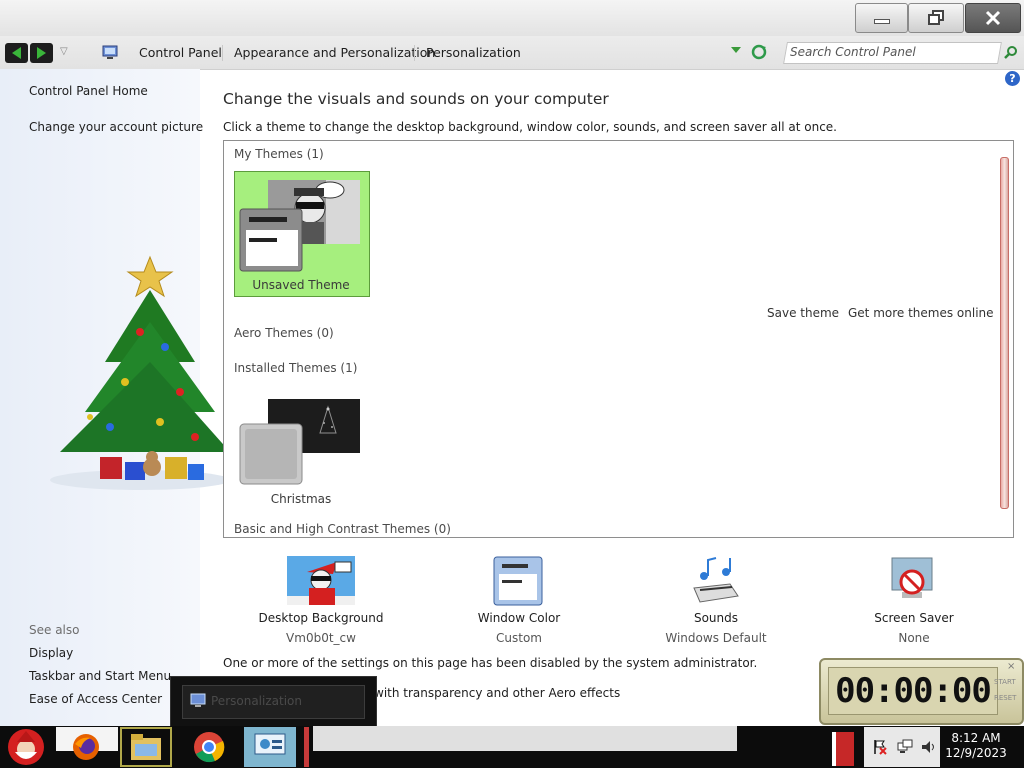  I want to click on screen-saver-icon, so click(912, 577).